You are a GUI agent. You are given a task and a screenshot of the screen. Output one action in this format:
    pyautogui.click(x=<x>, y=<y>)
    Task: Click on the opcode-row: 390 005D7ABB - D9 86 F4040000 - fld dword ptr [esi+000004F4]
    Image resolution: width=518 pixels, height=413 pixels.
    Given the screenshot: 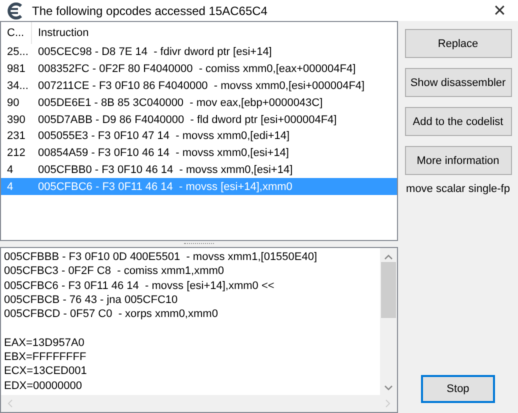 What is the action you would take?
    pyautogui.click(x=199, y=119)
    